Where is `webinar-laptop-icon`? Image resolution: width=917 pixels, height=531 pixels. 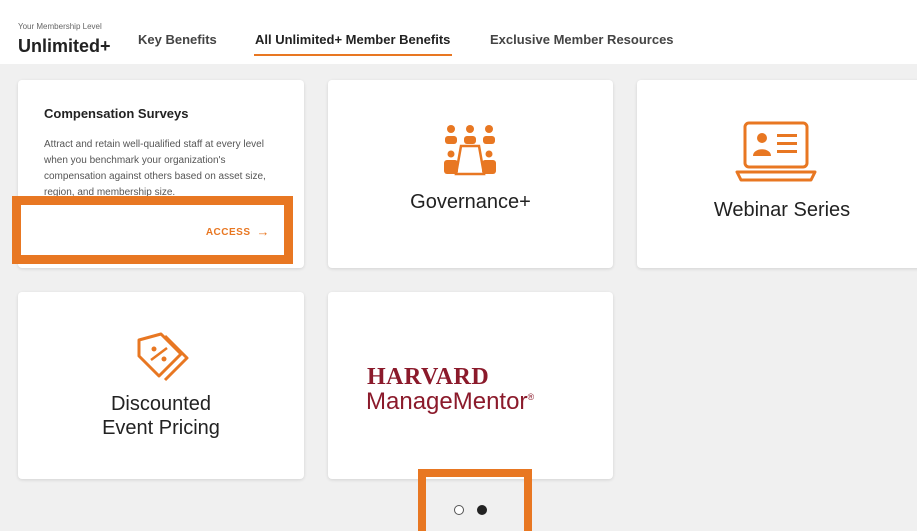 webinar-laptop-icon is located at coordinates (776, 151).